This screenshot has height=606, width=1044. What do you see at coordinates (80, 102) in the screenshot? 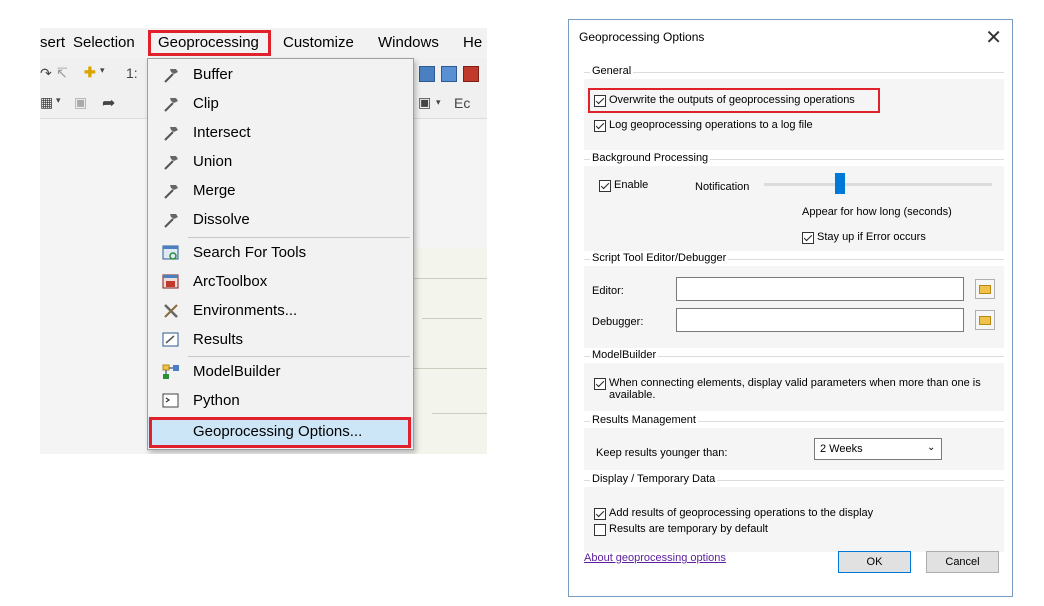
I see `clear-selection-icon: ▣` at bounding box center [80, 102].